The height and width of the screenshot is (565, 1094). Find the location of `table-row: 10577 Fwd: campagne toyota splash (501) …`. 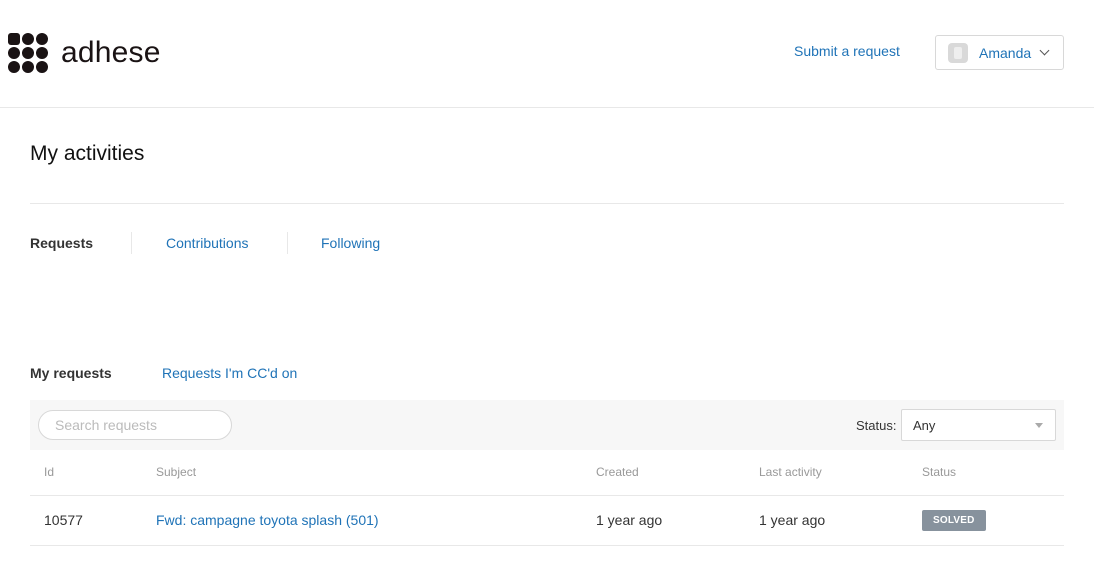

table-row: 10577 Fwd: campagne toyota splash (501) … is located at coordinates (547, 521).